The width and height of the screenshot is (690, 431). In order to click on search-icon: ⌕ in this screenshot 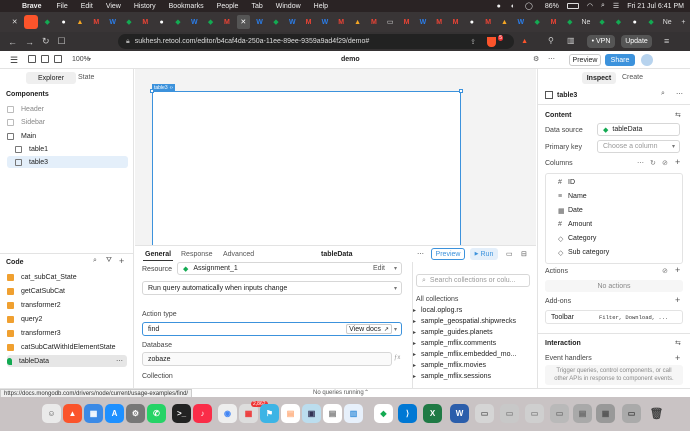, I will do `click(663, 94)`.